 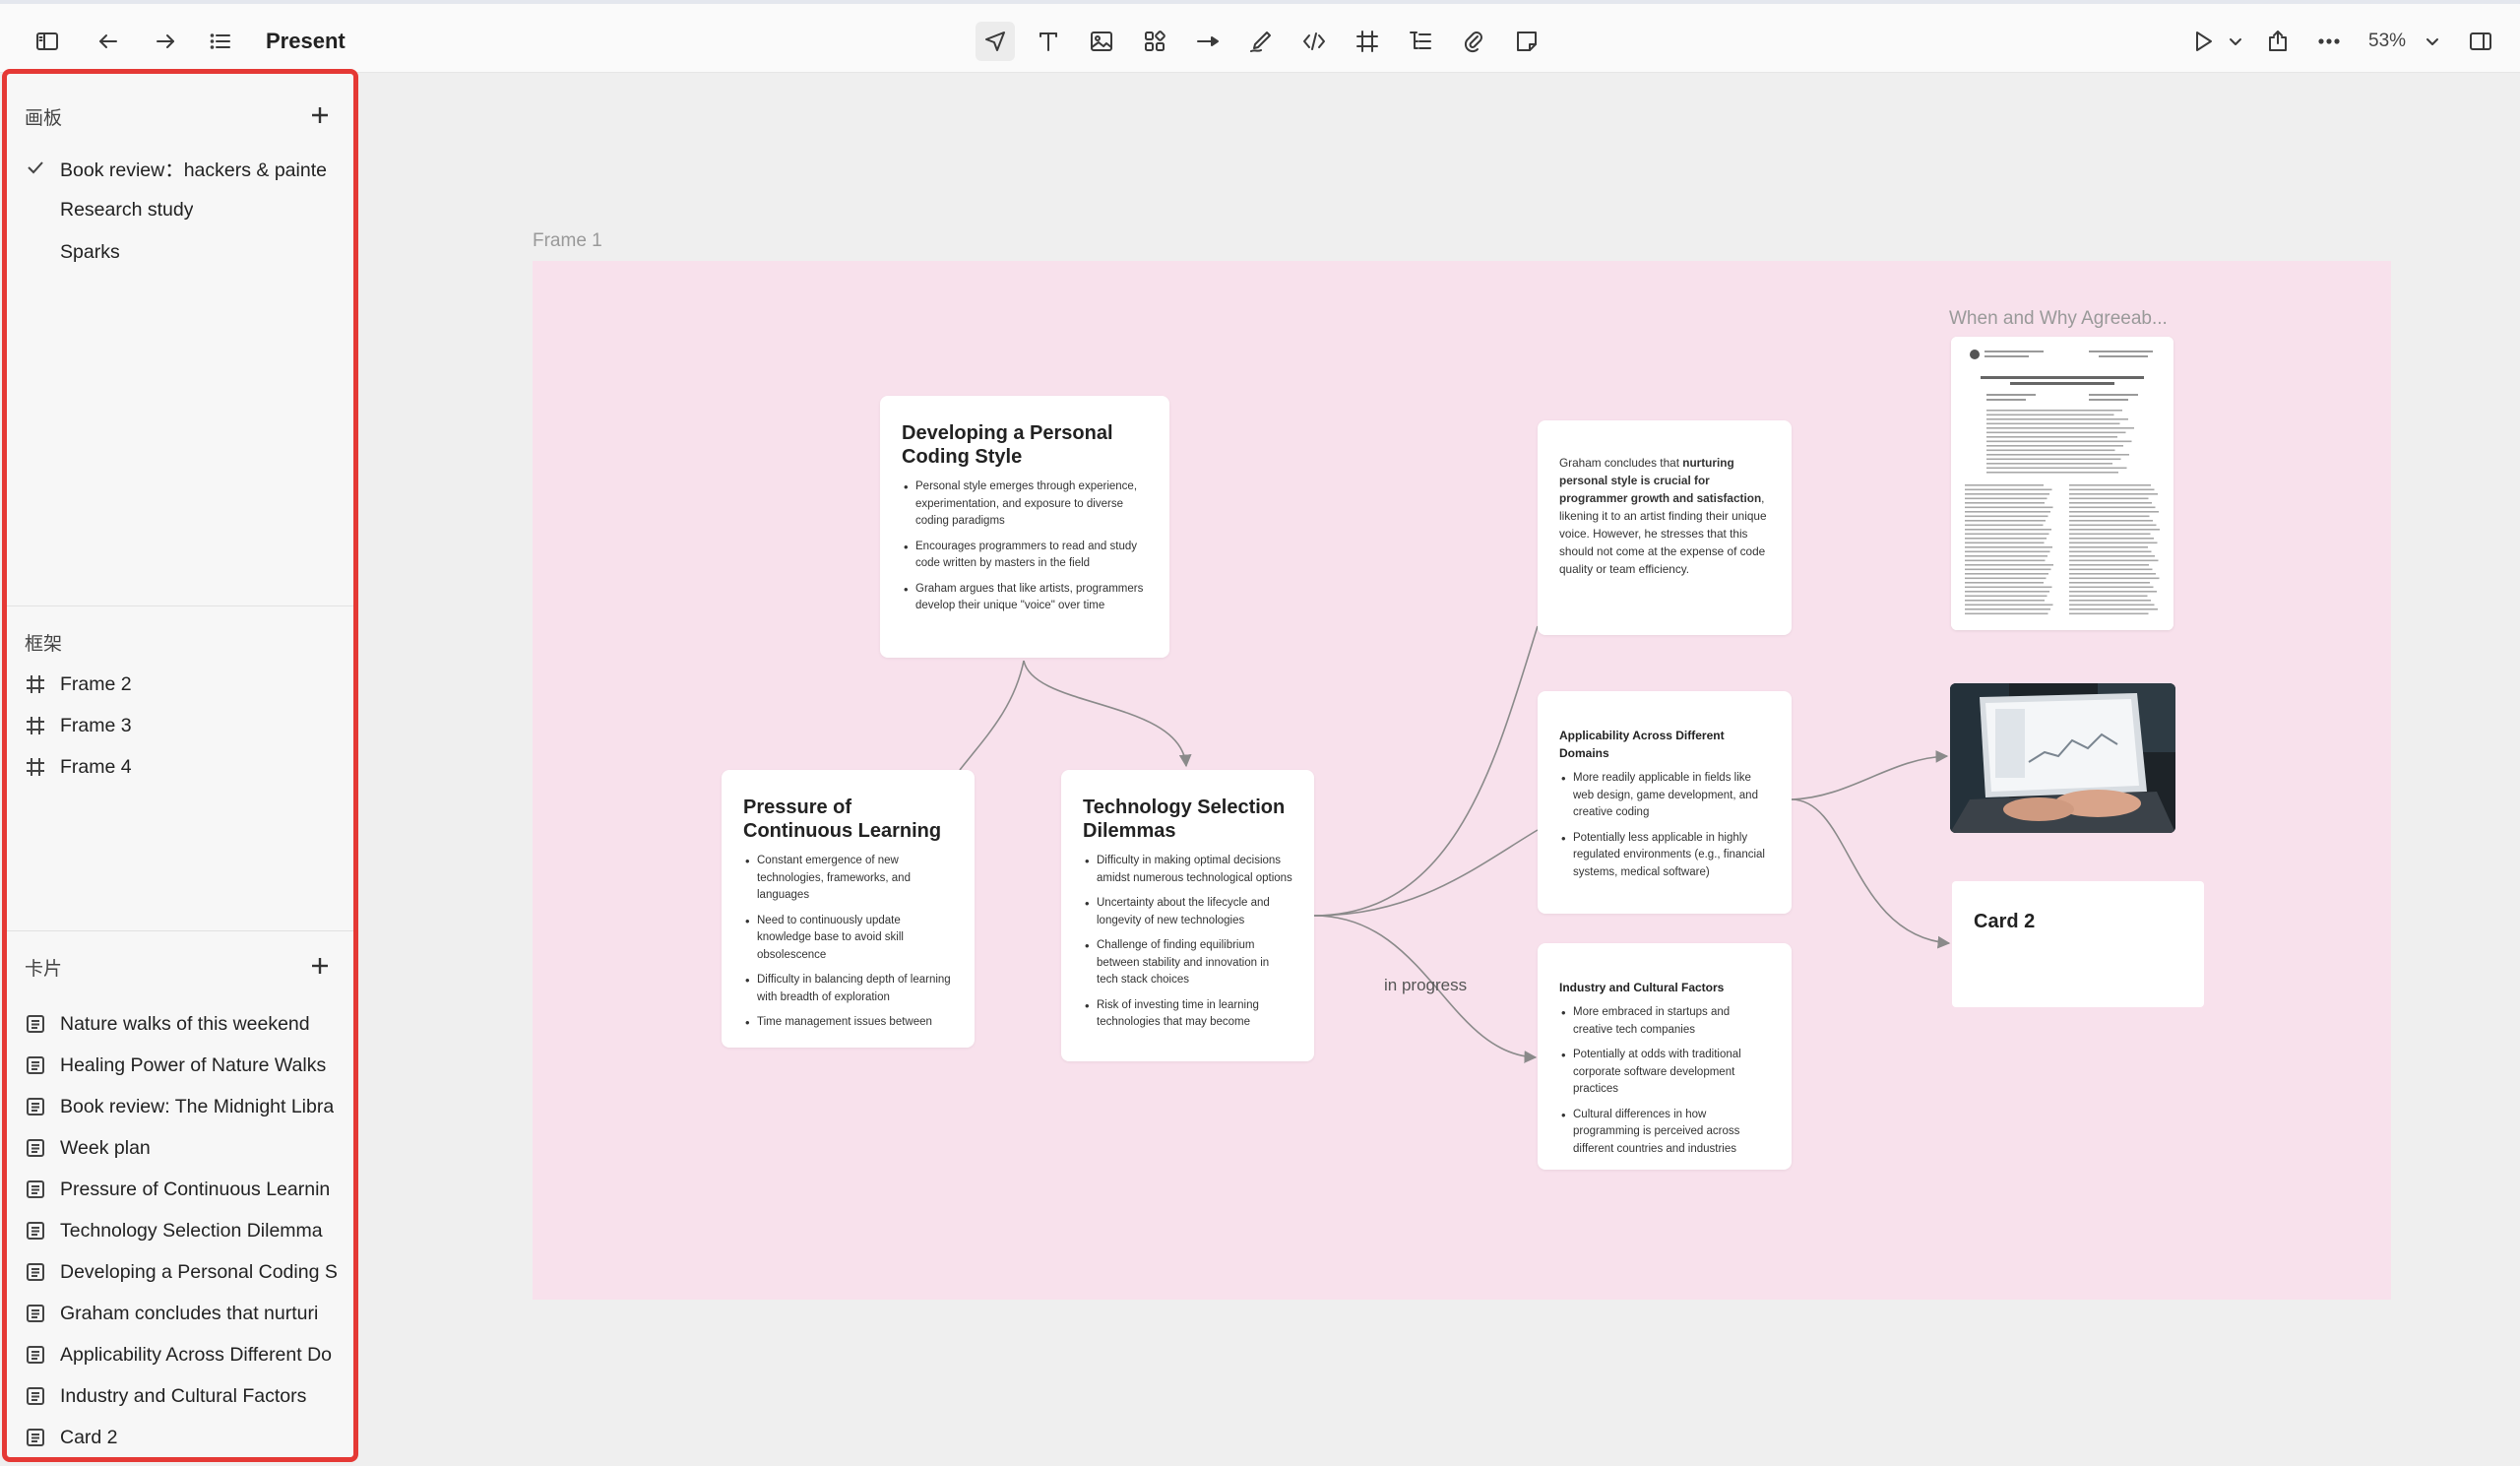 What do you see at coordinates (2329, 41) in the screenshot?
I see `more-options-icon` at bounding box center [2329, 41].